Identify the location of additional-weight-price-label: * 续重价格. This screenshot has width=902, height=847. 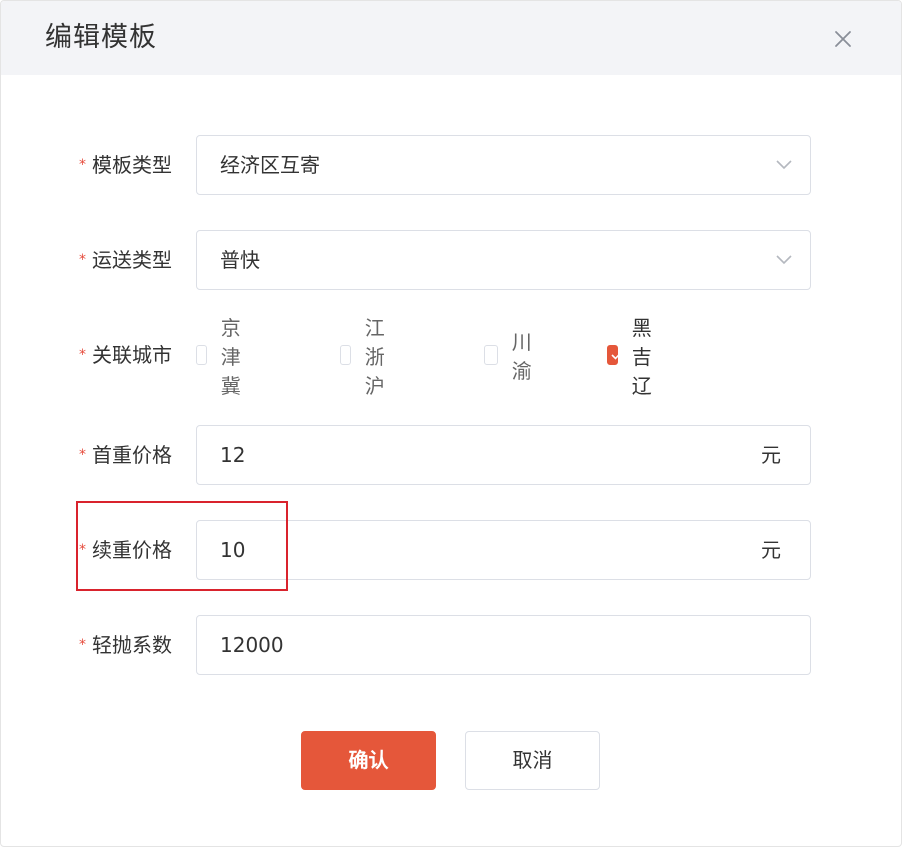
(125, 550).